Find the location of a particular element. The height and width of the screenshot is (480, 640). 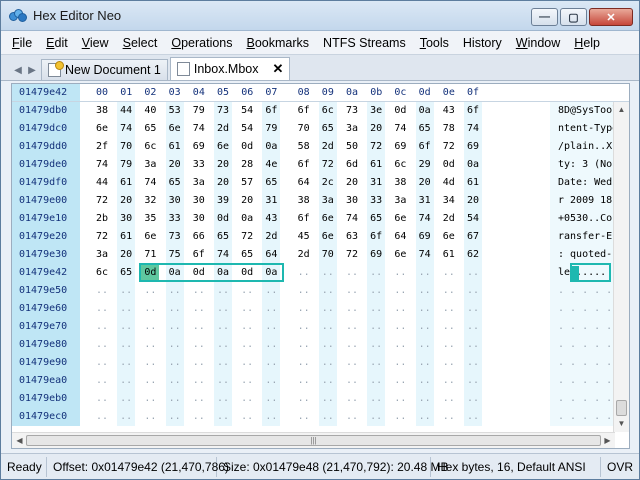

hex-byte: 71 is located at coordinates (150, 255).